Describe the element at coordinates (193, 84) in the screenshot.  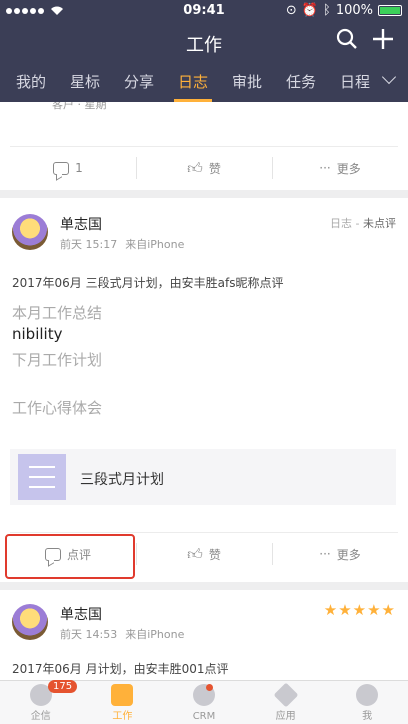
I see `tab-log: 日志` at that location.